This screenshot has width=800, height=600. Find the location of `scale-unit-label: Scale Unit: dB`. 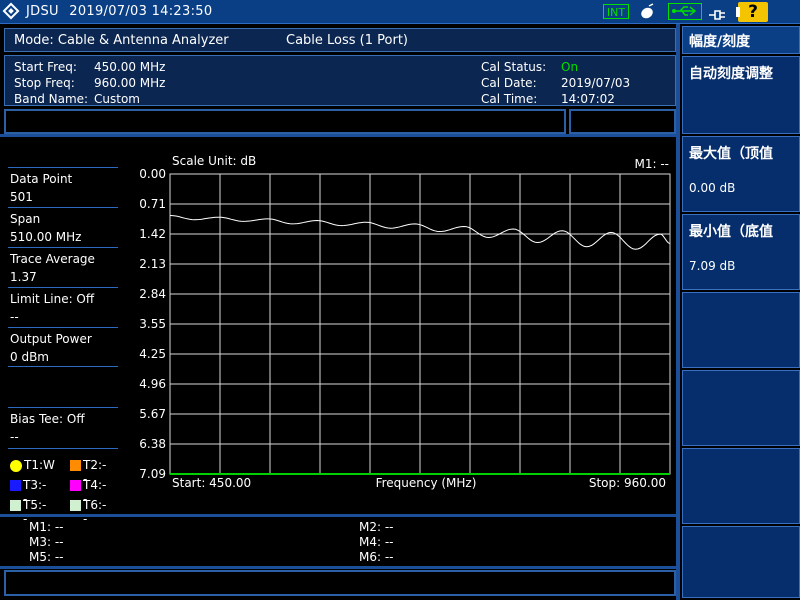

scale-unit-label: Scale Unit: dB is located at coordinates (214, 161).